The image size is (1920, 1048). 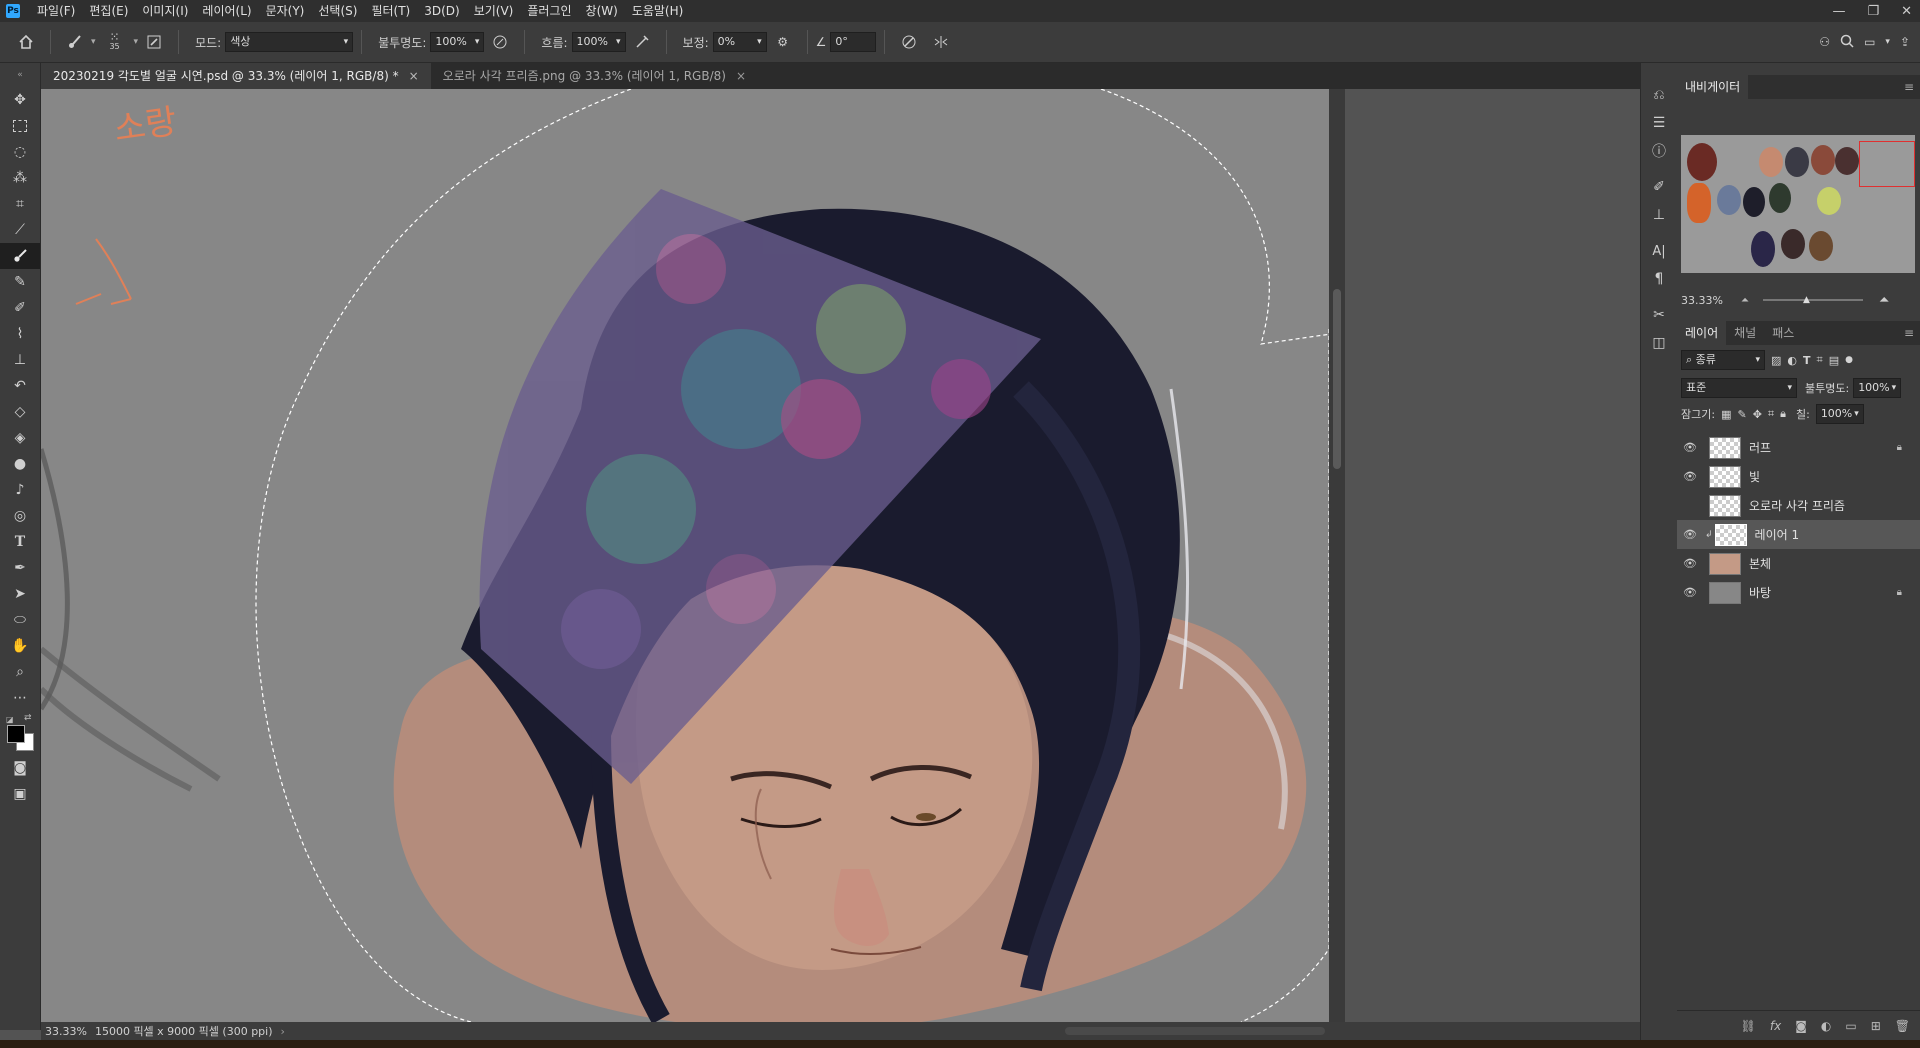 What do you see at coordinates (56, 11) in the screenshot?
I see `menu-file: 파일(F)` at bounding box center [56, 11].